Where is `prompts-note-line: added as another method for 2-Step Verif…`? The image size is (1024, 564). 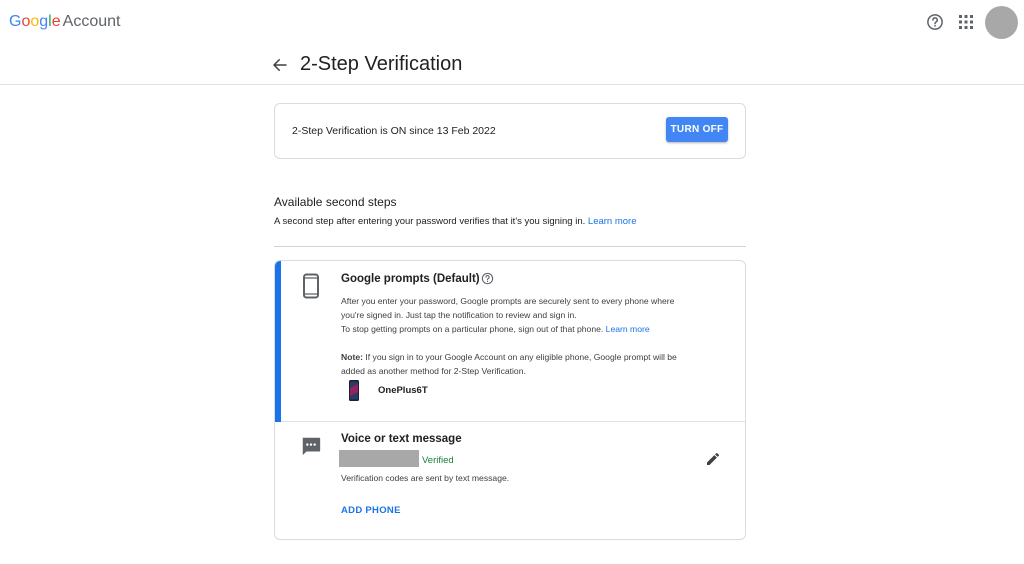
prompts-note-line: added as another method for 2-Step Verif… is located at coordinates (433, 371).